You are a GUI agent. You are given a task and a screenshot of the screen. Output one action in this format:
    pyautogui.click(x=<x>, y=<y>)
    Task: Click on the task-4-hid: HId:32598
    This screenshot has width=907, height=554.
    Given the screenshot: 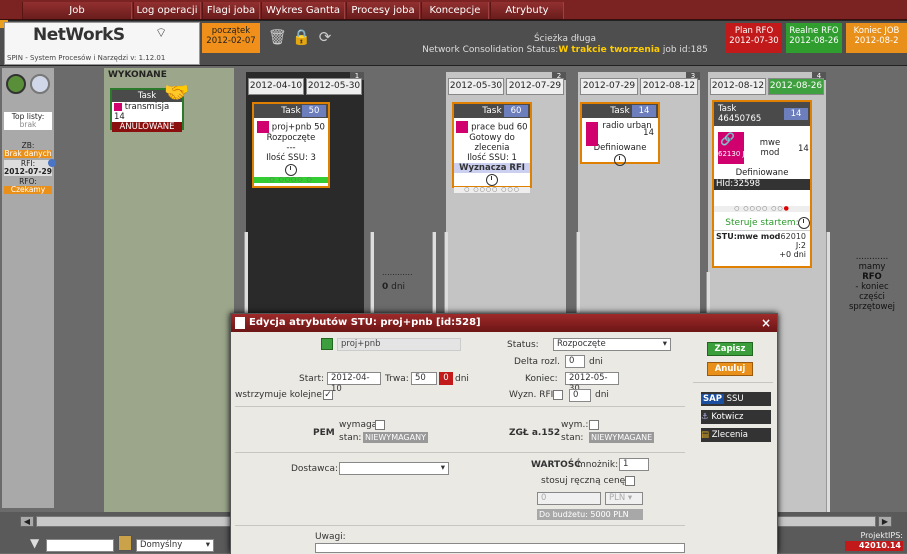 What is the action you would take?
    pyautogui.click(x=762, y=184)
    